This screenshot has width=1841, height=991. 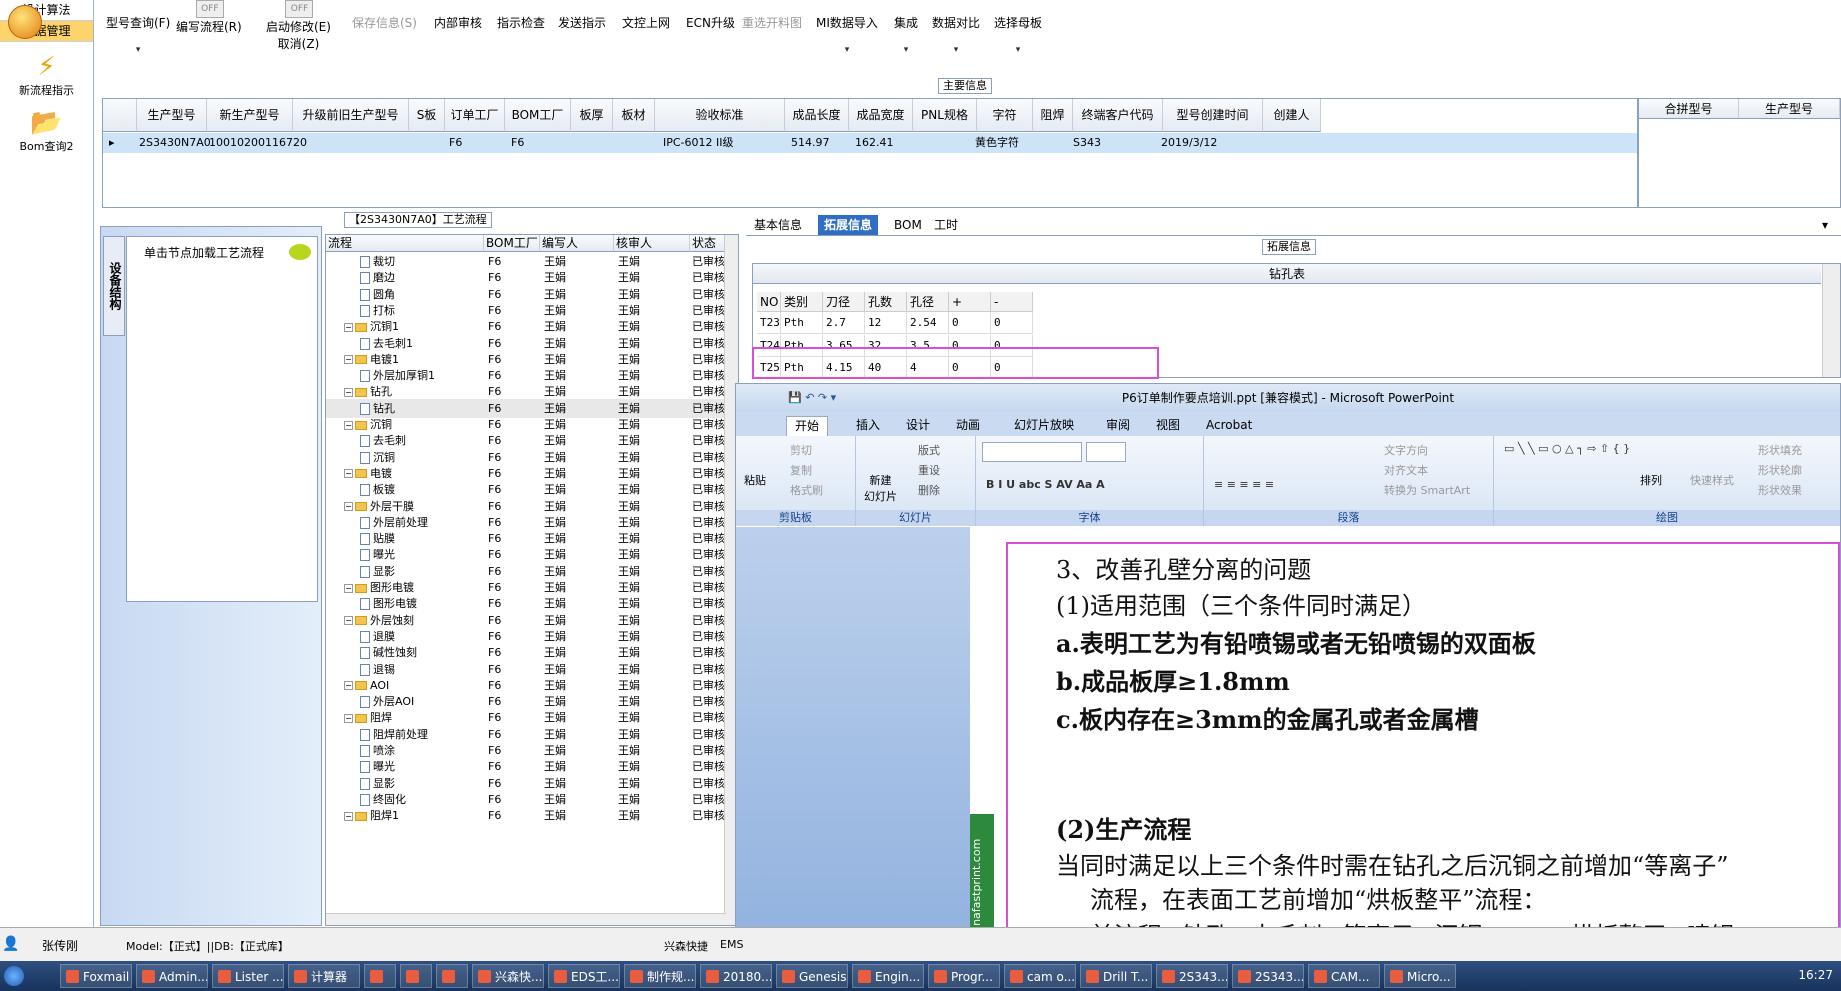 I want to click on taskbar-item: Genesis, so click(x=812, y=976).